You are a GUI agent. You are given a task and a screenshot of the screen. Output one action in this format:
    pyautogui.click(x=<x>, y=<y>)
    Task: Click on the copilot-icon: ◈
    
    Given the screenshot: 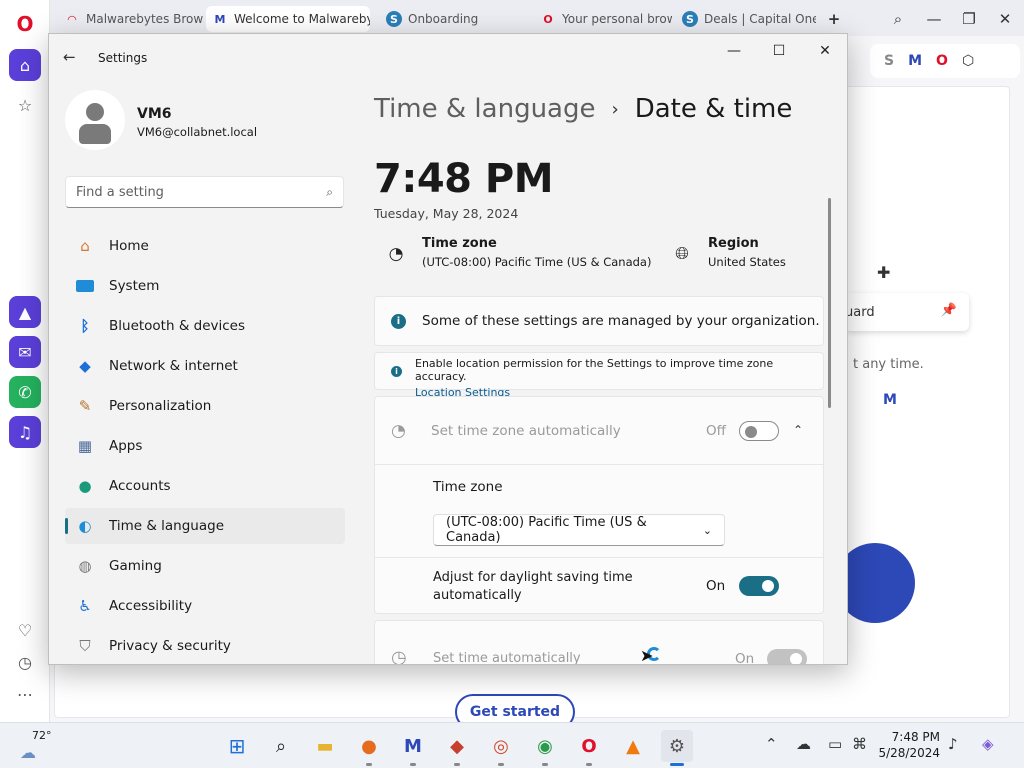 What is the action you would take?
    pyautogui.click(x=988, y=744)
    